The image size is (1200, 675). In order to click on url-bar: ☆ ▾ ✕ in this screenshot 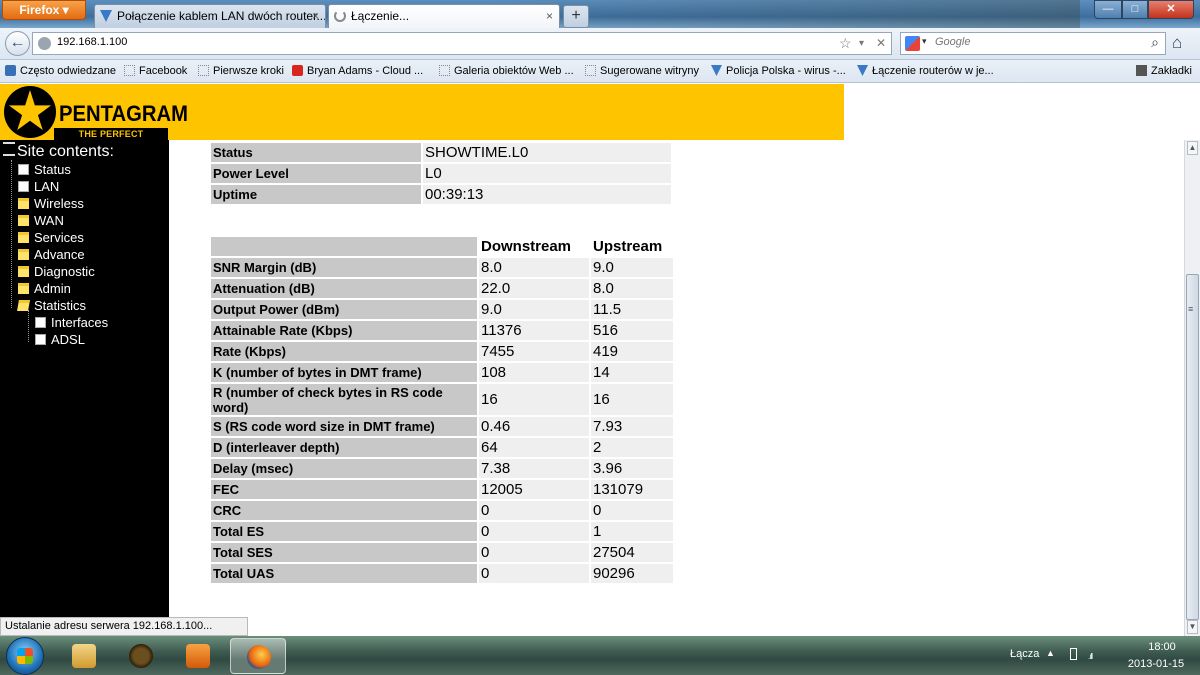, I will do `click(462, 43)`.